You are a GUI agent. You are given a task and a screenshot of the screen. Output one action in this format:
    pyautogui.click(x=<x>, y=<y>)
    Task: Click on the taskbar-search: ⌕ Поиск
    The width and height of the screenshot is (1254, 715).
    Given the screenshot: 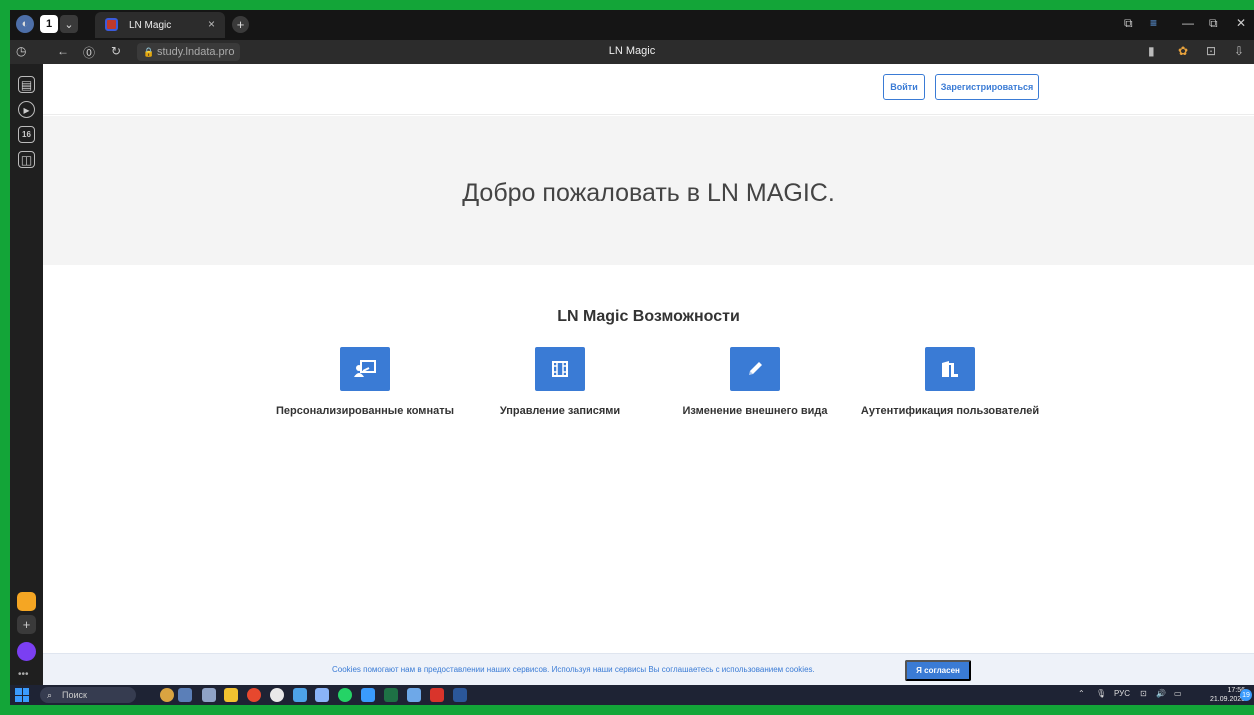 What is the action you would take?
    pyautogui.click(x=88, y=695)
    